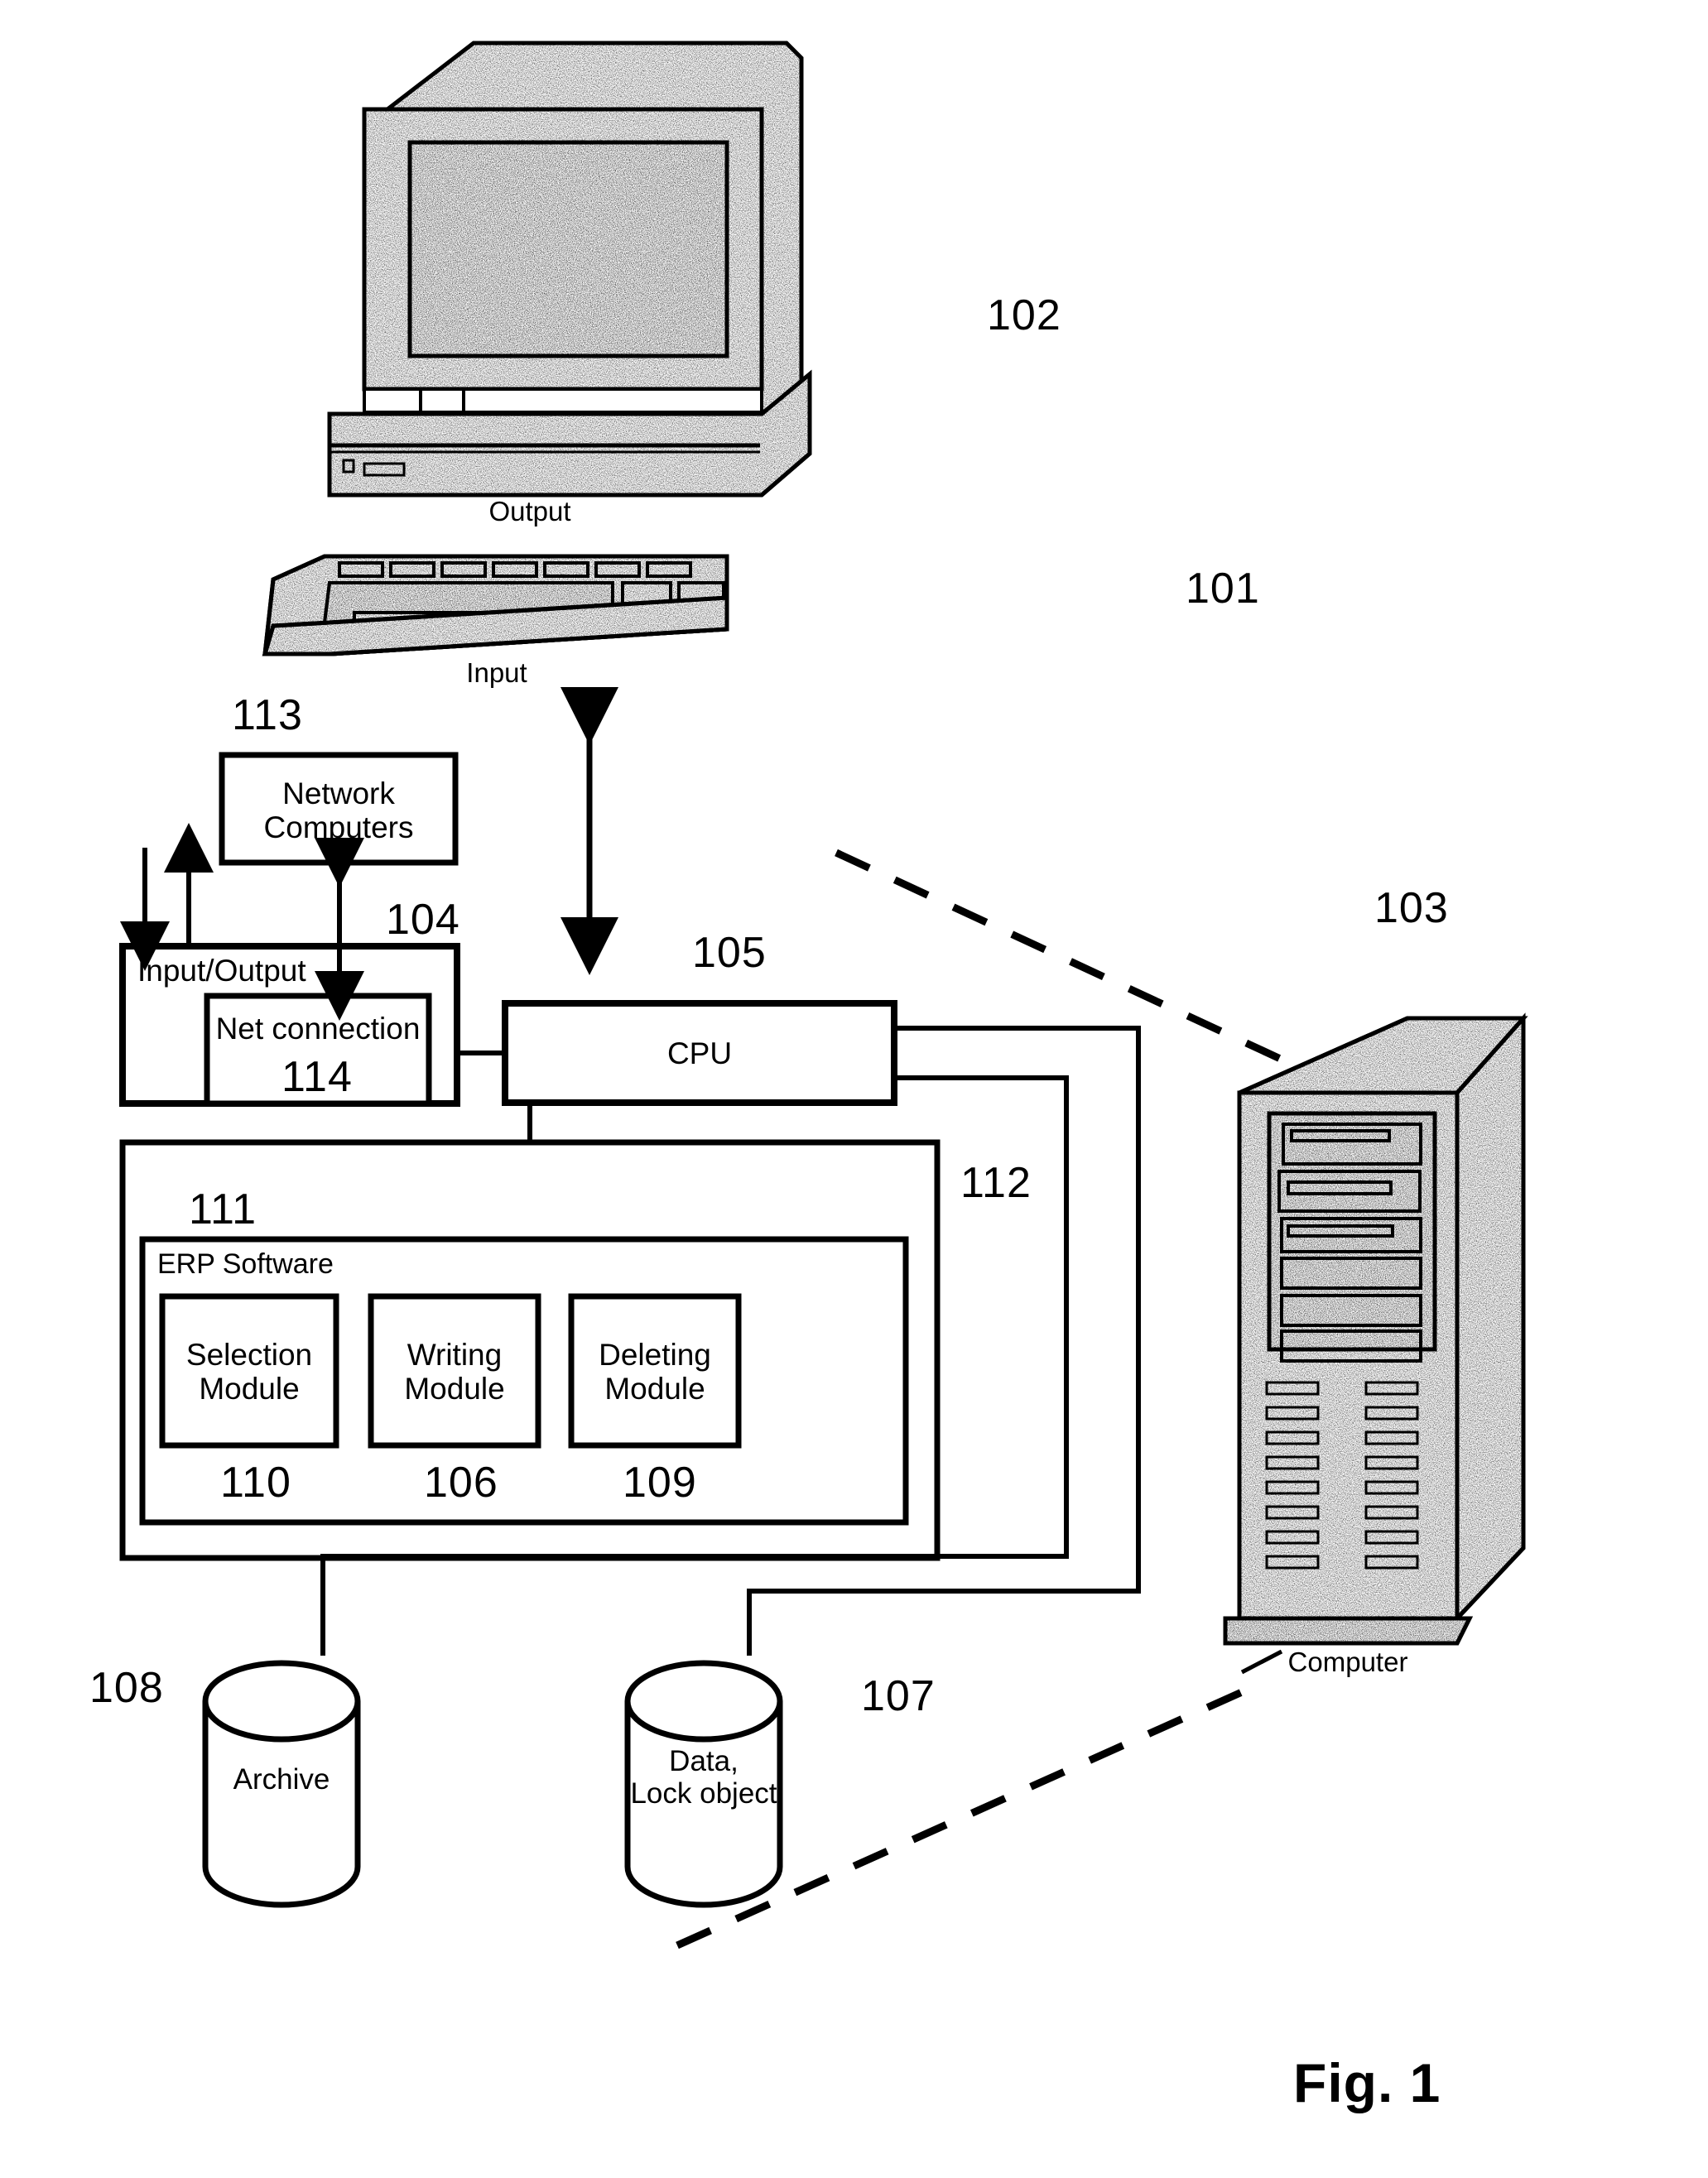 This screenshot has width=1708, height=2178. I want to click on input-output-label: Input/Output, so click(221, 971).